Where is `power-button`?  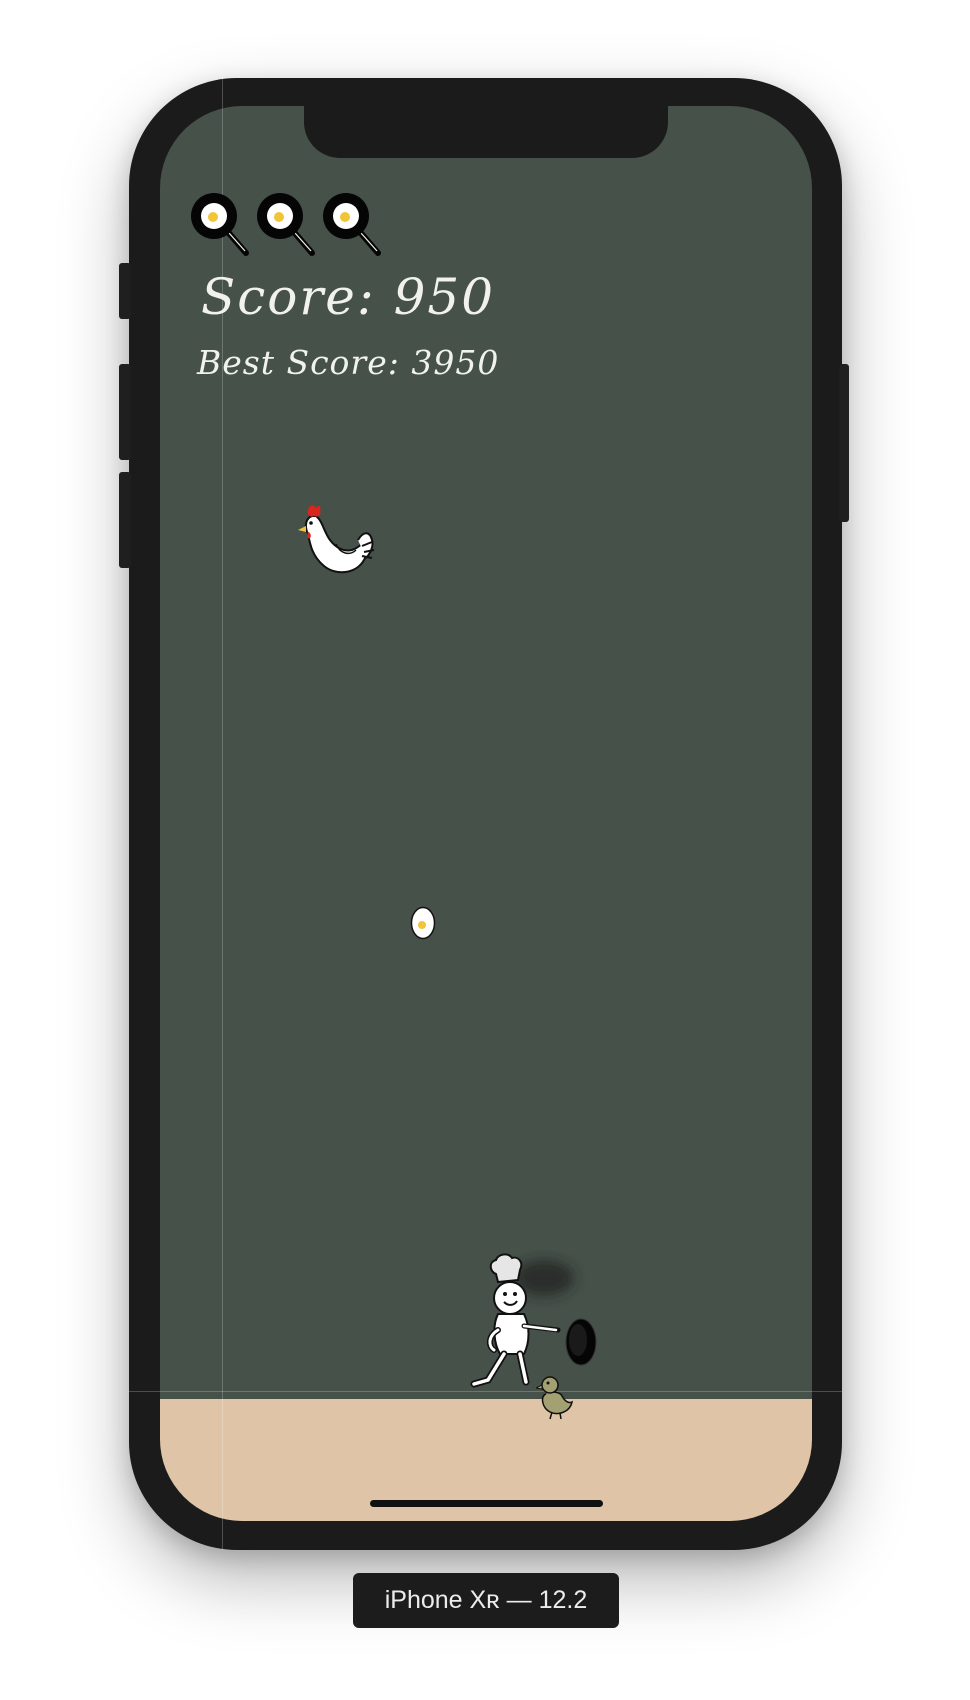
power-button is located at coordinates (844, 443).